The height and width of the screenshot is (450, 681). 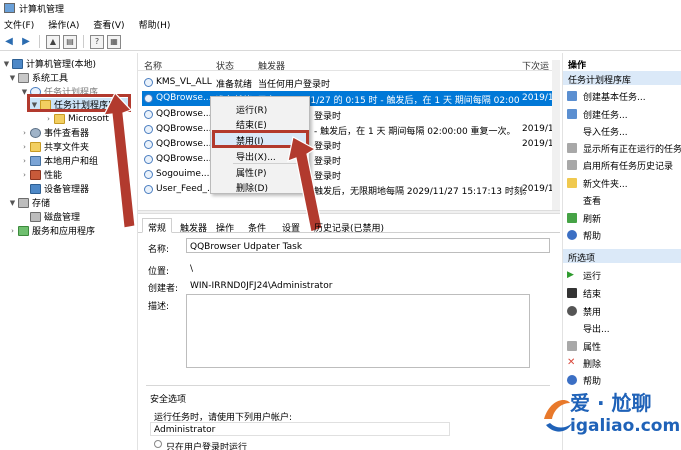 What do you see at coordinates (59, 188) in the screenshot?
I see `tree-item-device-manager: 设备管理器` at bounding box center [59, 188].